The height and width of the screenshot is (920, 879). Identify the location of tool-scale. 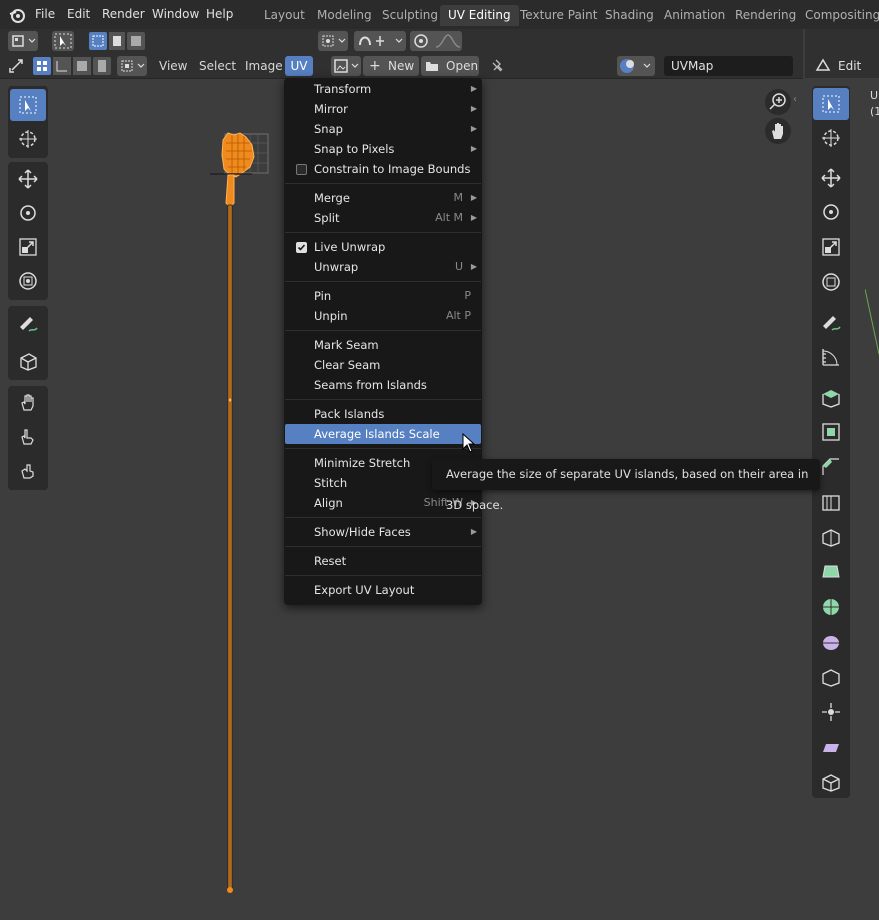
(28, 247).